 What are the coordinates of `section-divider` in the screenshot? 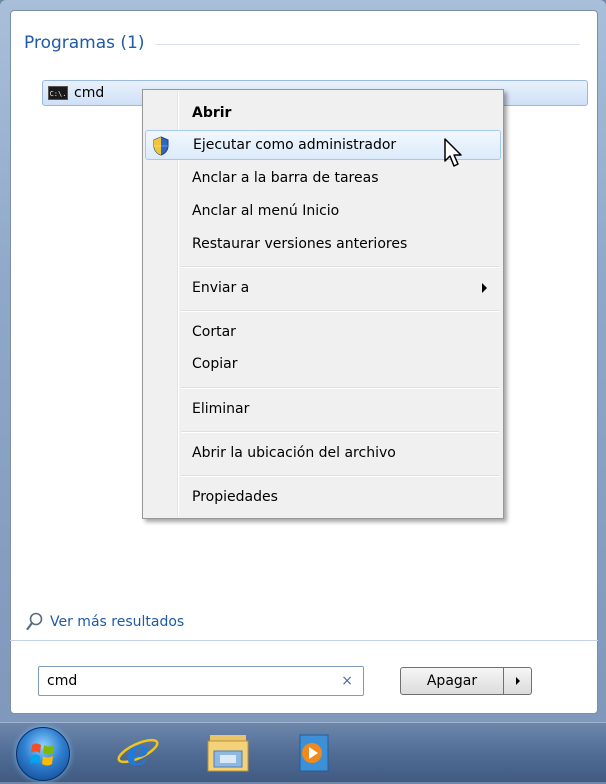 It's located at (367, 44).